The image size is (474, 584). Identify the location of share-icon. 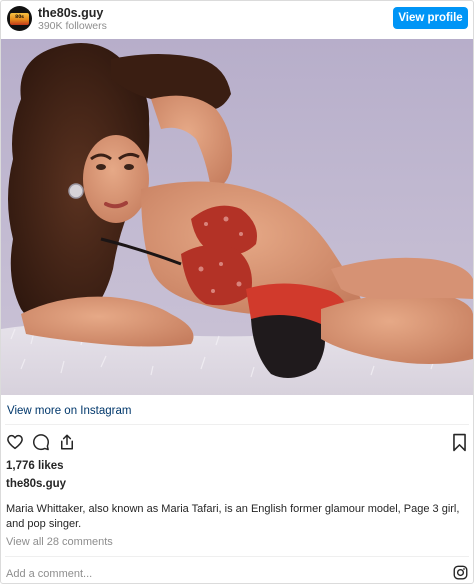
(67, 442).